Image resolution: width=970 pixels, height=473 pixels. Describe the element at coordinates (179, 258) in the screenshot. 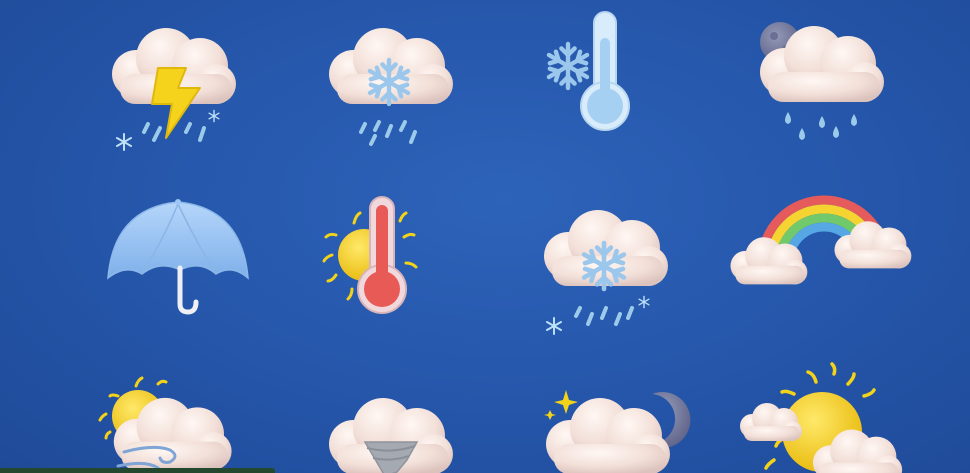

I see `umbrella-icon` at that location.